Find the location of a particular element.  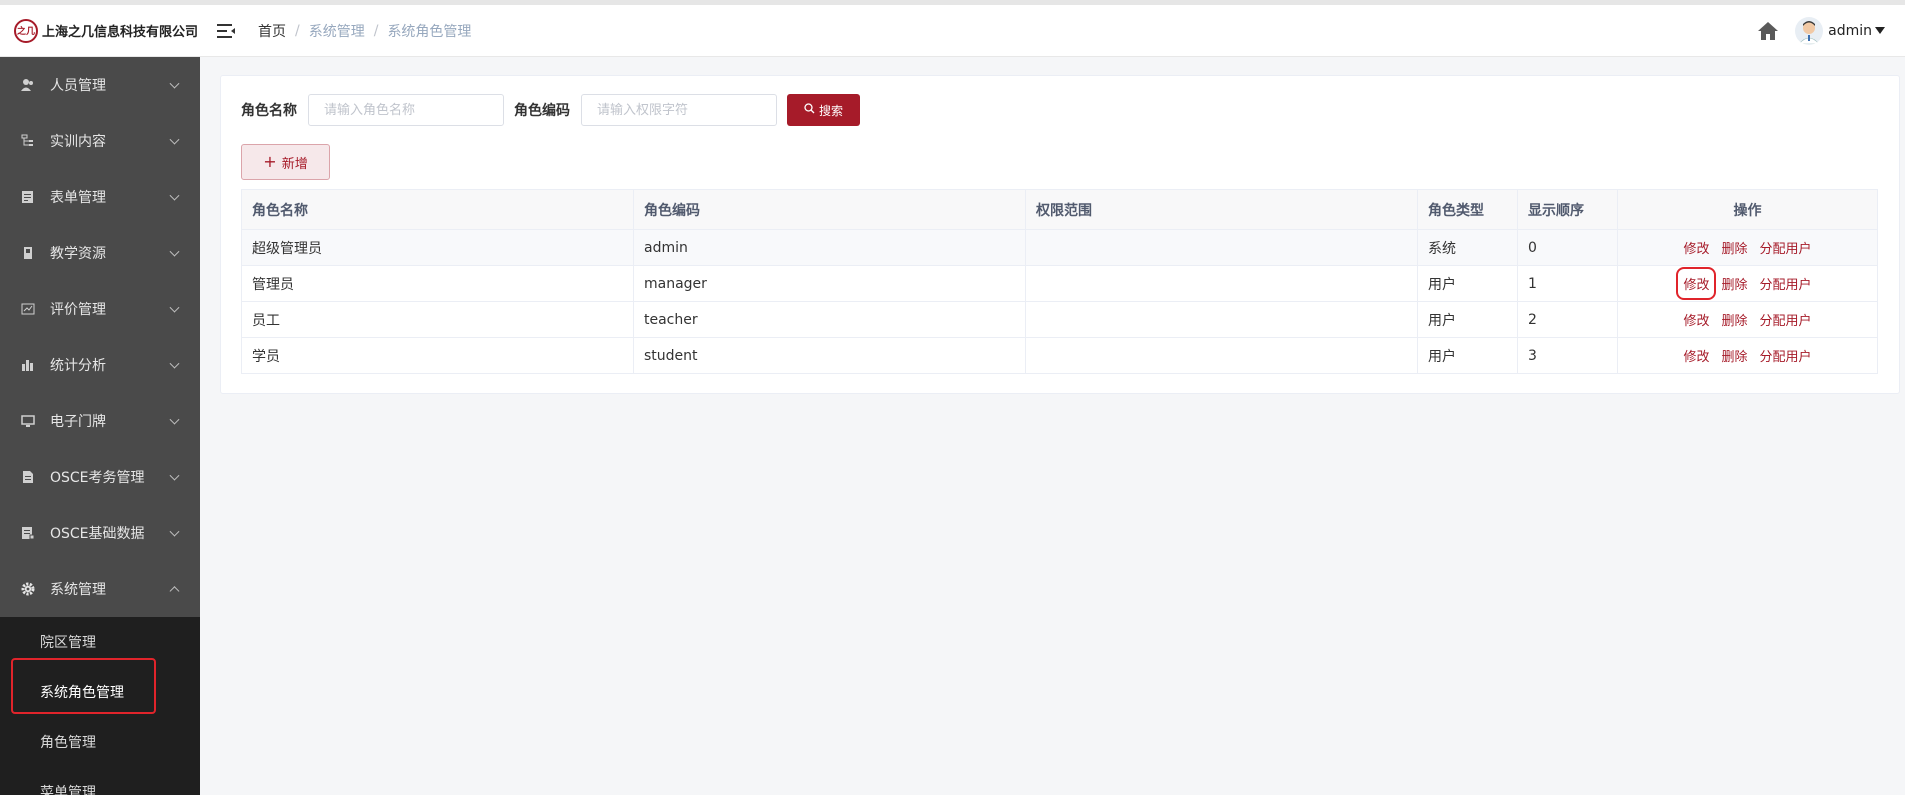

table-row: 管理员 manager 用户 1 修改 删除 分配用户 is located at coordinates (1059, 283).